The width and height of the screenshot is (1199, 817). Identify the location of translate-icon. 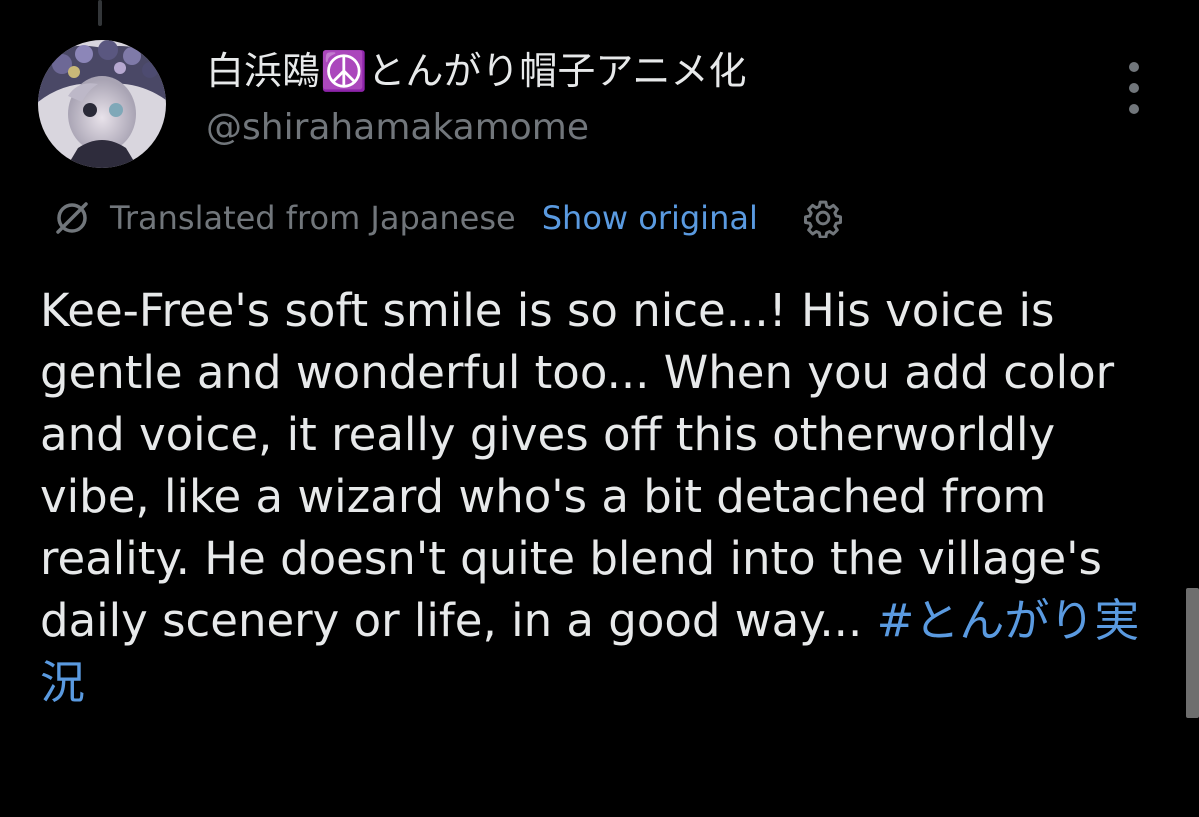
(72, 218).